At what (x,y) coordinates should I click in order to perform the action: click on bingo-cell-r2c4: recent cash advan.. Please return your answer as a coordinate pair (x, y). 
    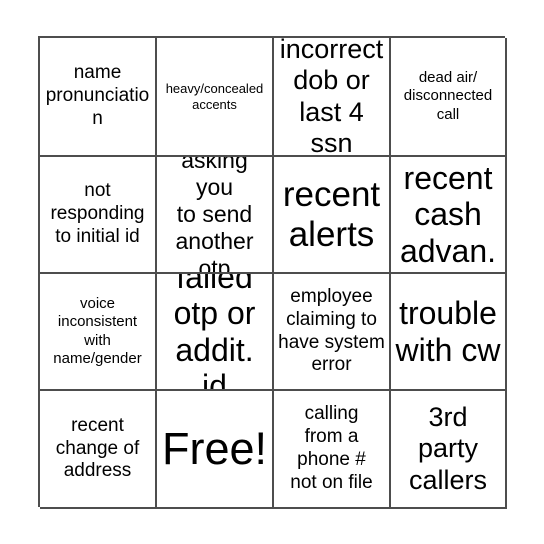
    Looking at the image, I should click on (449, 215).